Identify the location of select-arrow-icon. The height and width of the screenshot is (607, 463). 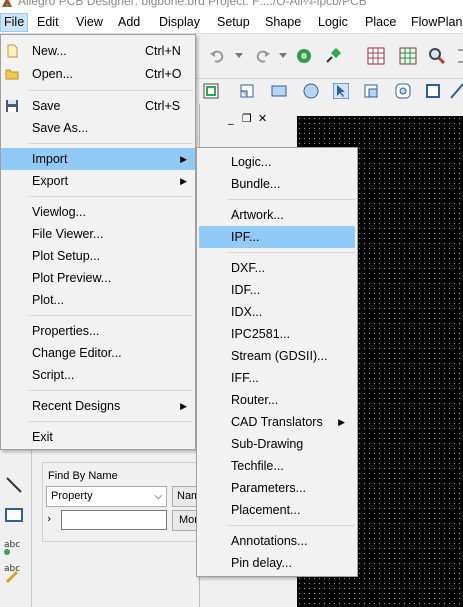
(341, 91).